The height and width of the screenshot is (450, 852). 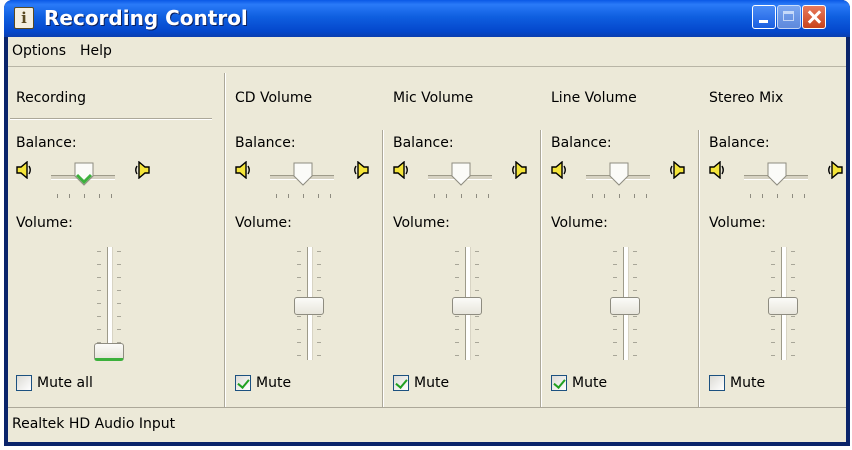 What do you see at coordinates (623, 237) in the screenshot?
I see `channel-column: Line Volume Balance: Volume: Mute` at bounding box center [623, 237].